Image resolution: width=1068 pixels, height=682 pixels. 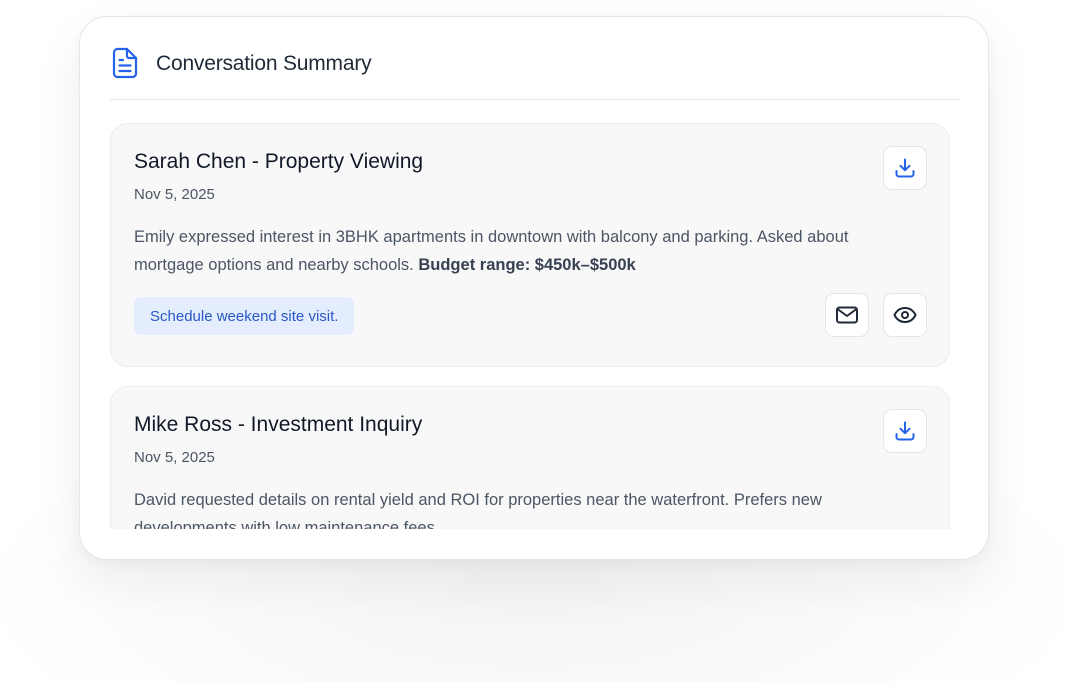 I want to click on panel-title: Conversation Summary, so click(x=264, y=63).